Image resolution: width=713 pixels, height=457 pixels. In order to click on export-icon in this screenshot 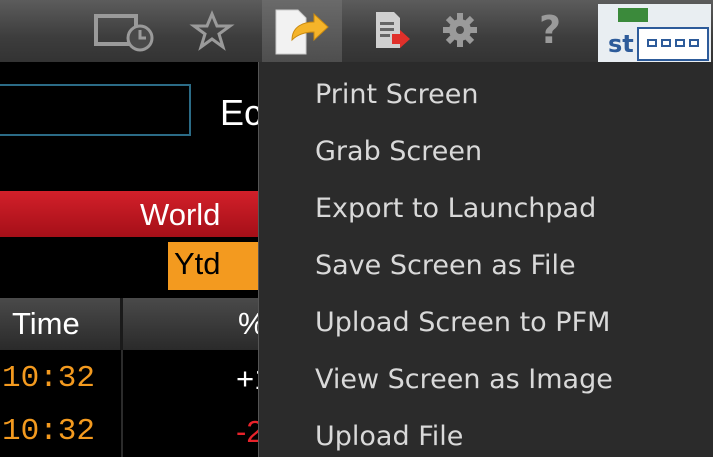, I will do `click(302, 31)`.